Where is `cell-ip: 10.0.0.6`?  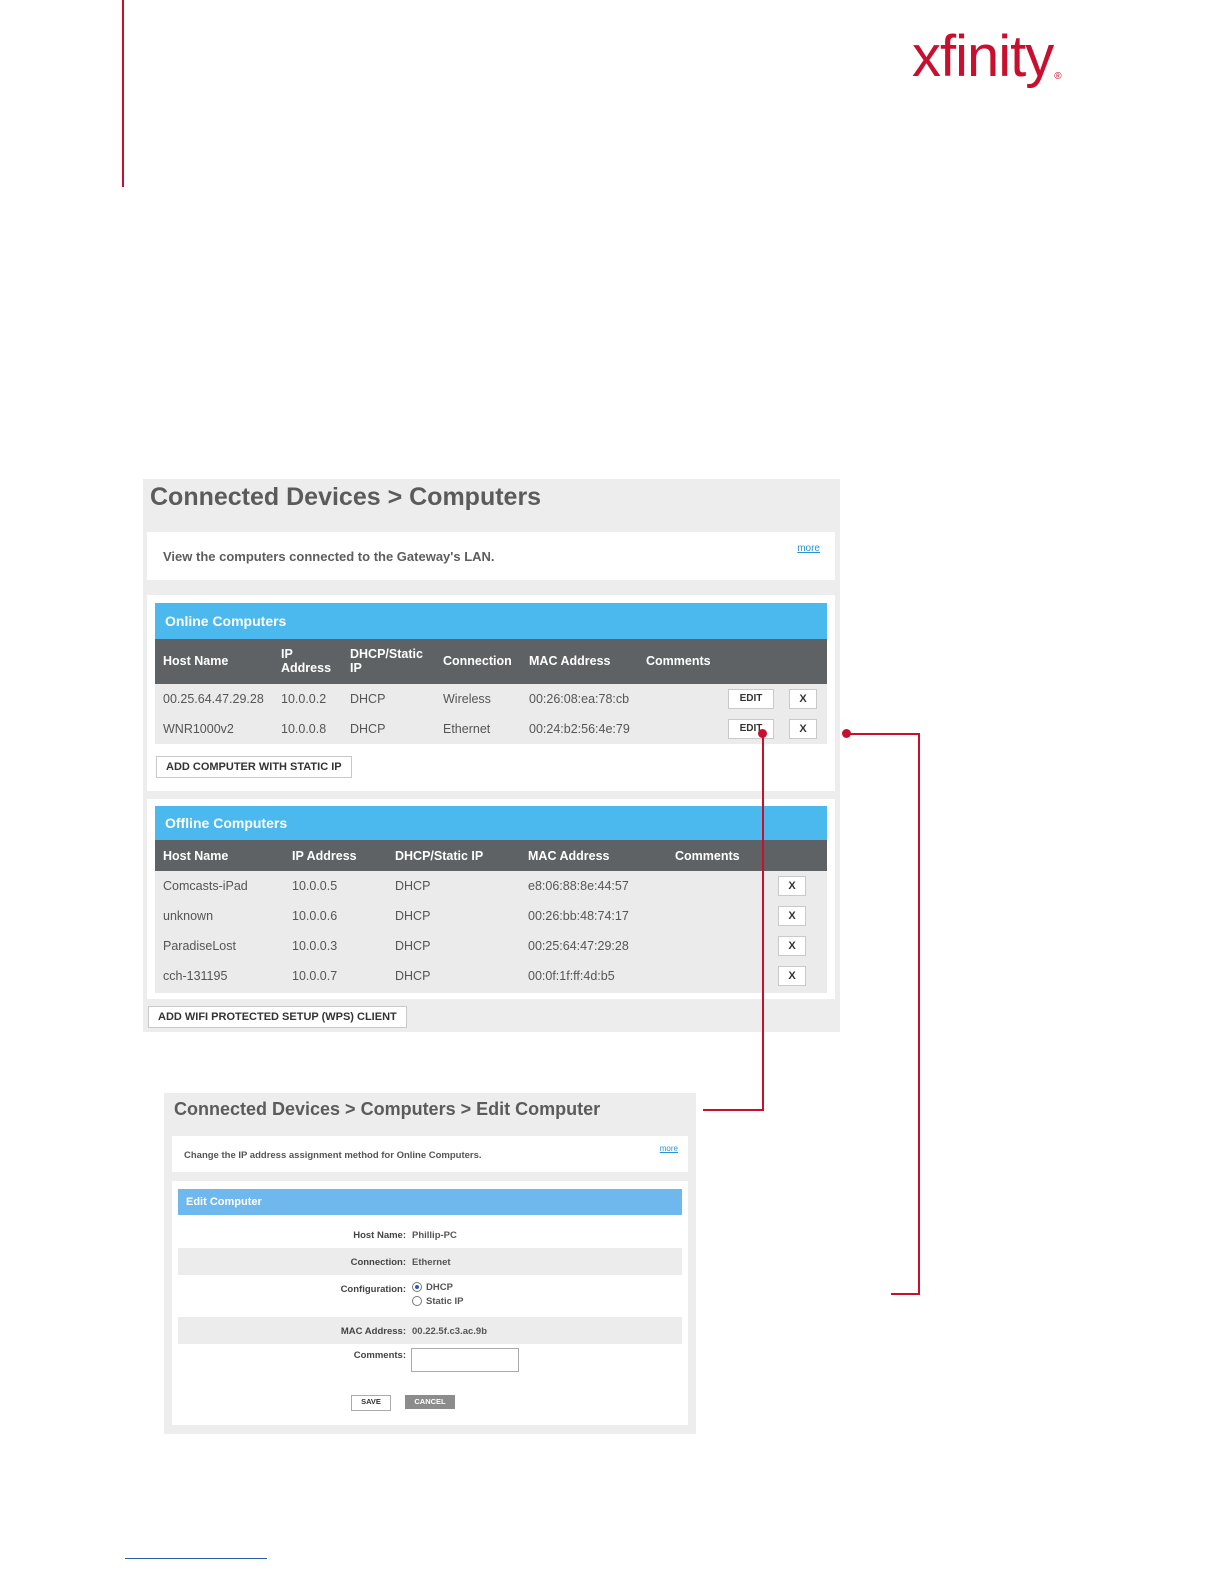 cell-ip: 10.0.0.6 is located at coordinates (315, 916).